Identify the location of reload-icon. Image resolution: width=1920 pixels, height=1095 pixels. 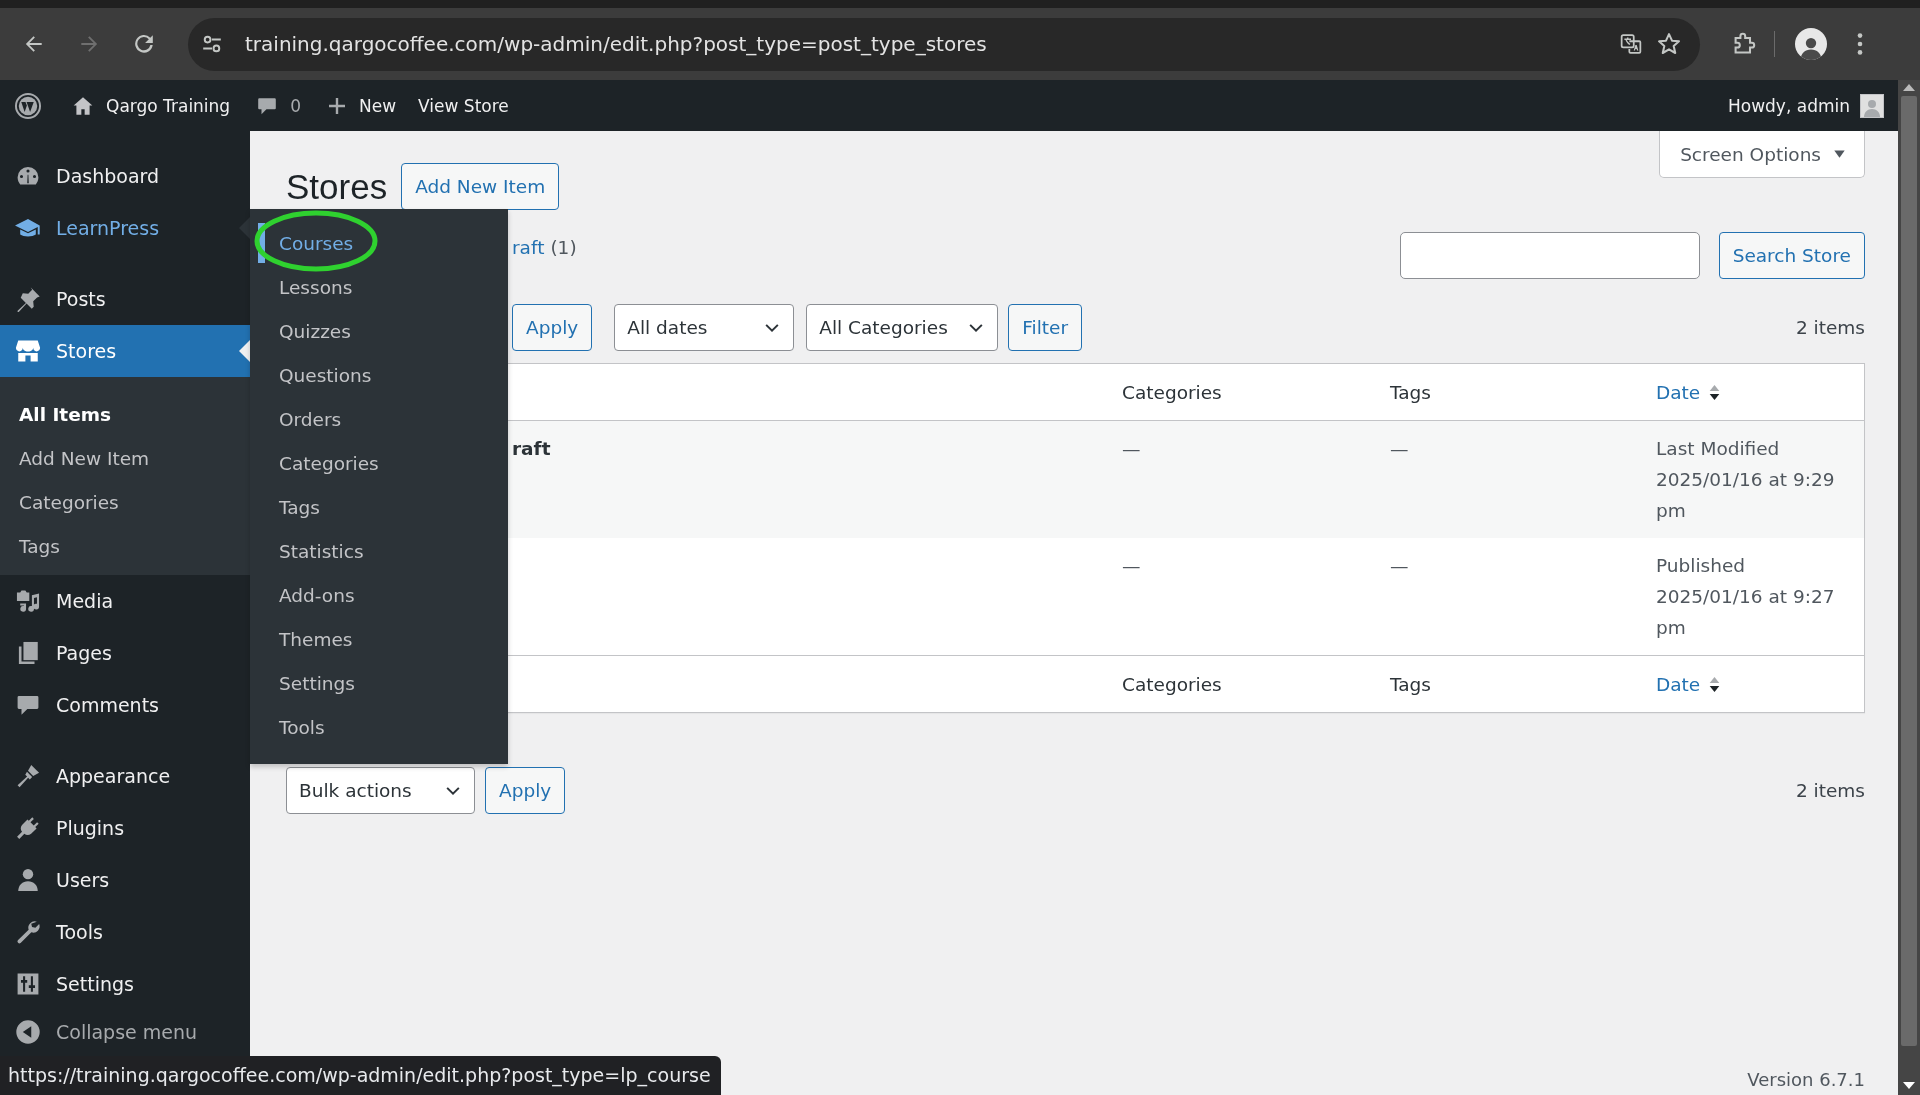
(144, 44).